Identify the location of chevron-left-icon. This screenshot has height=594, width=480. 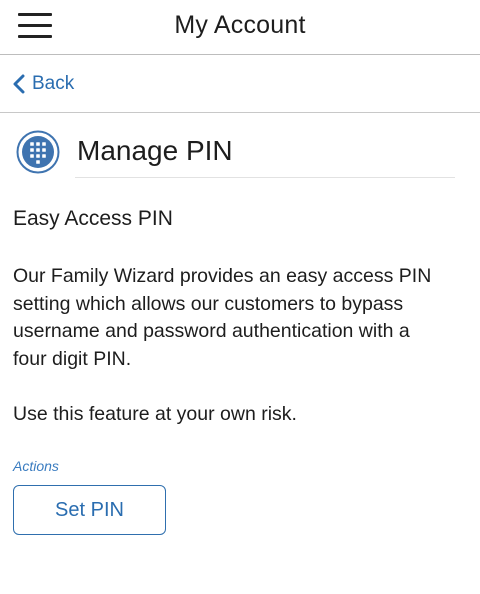
(19, 84).